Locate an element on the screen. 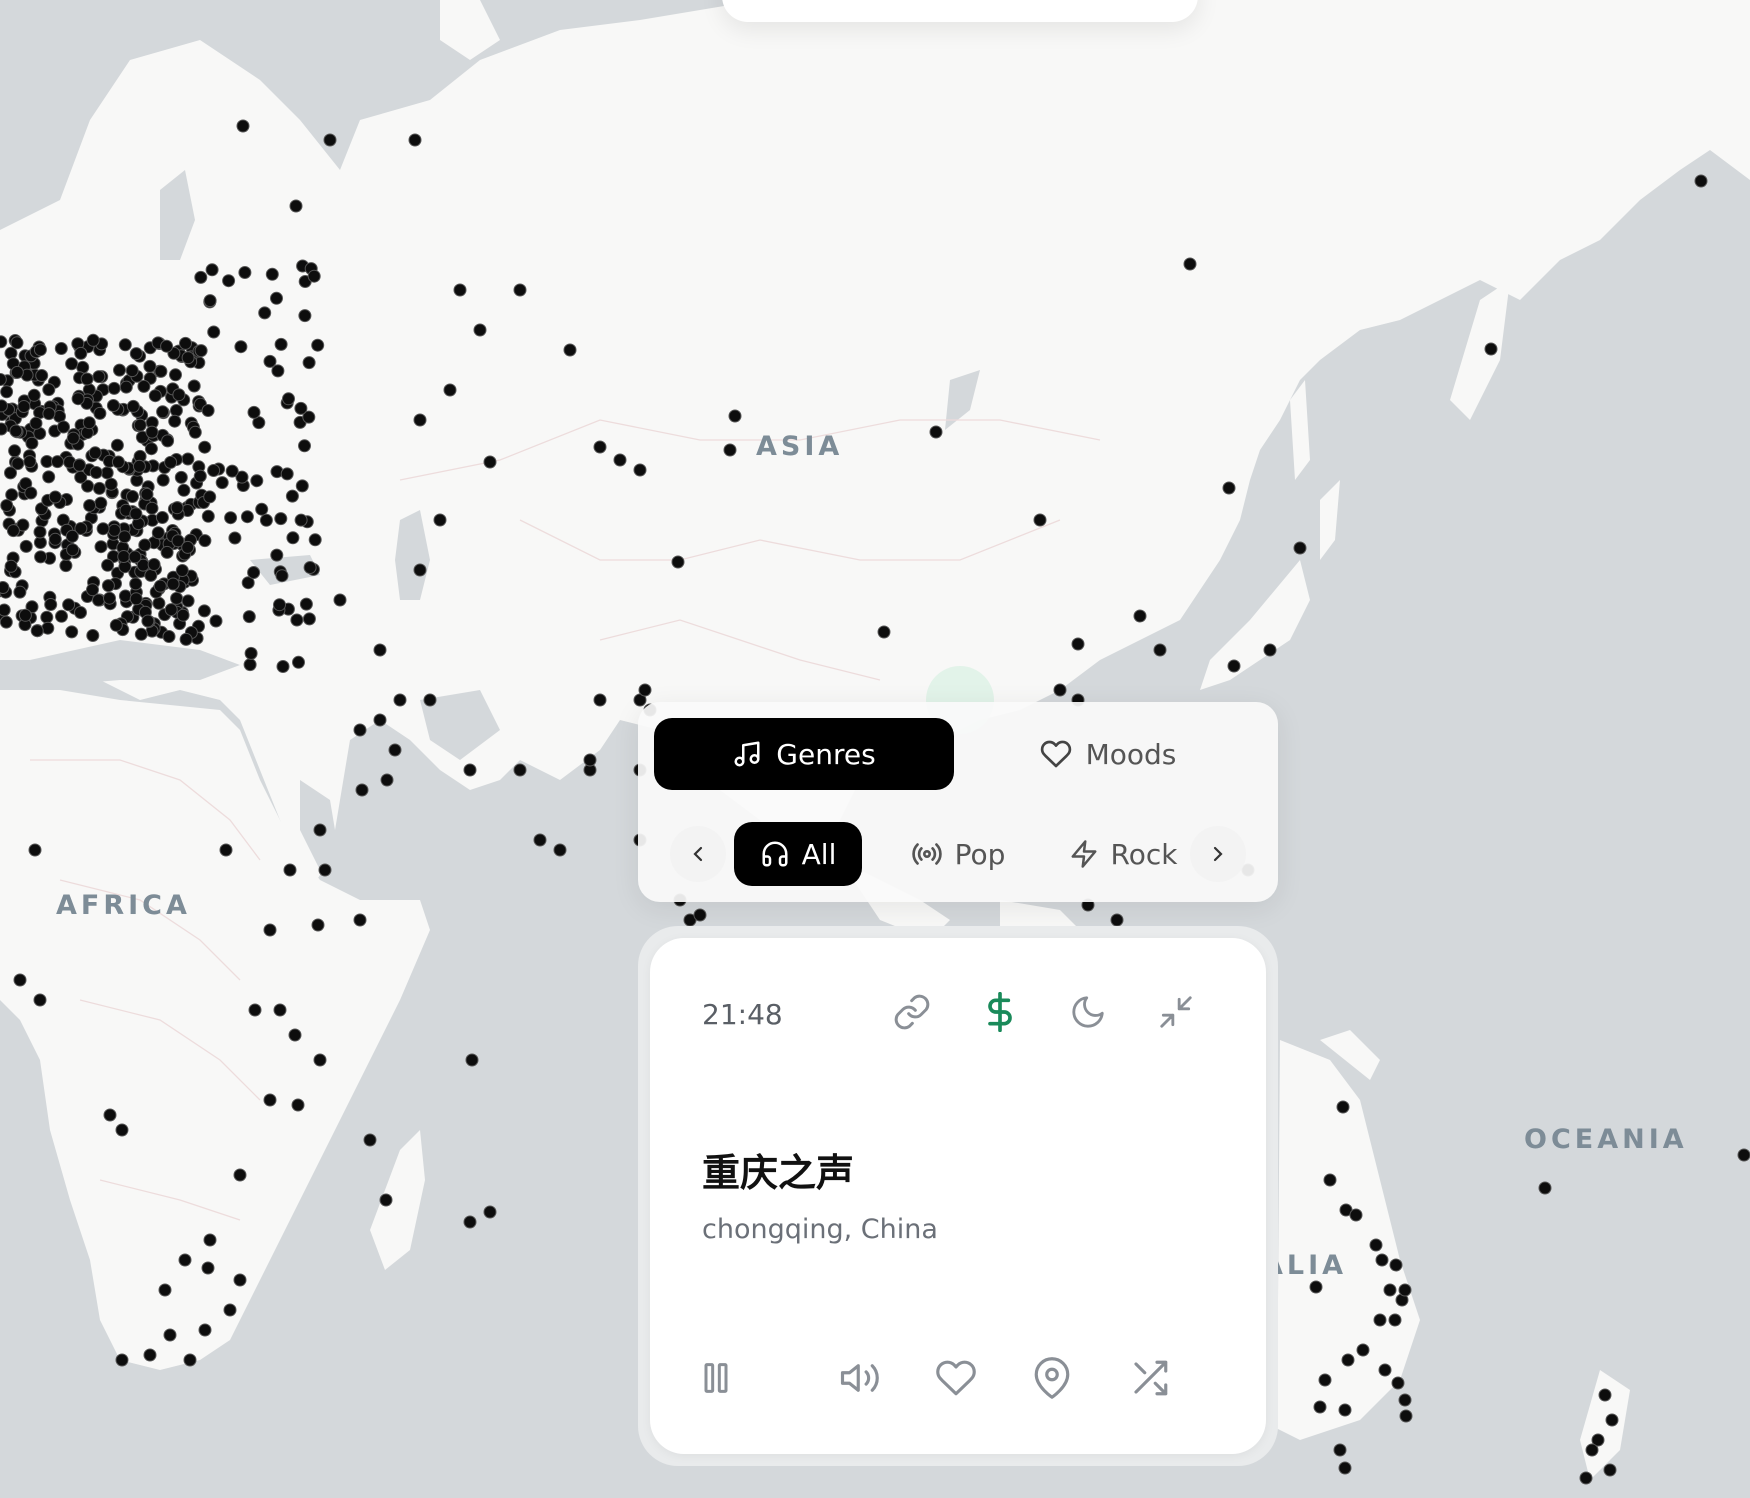  copy-link-button is located at coordinates (912, 1012).